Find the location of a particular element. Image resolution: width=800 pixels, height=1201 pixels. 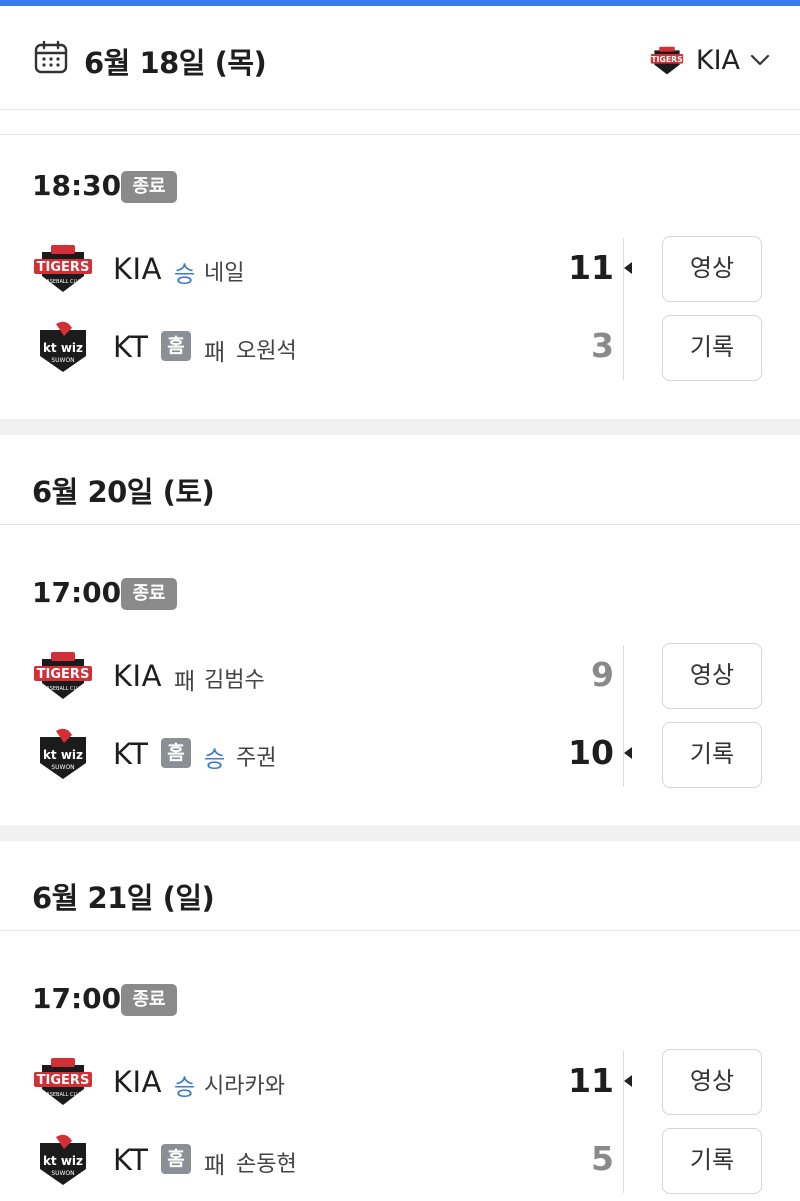

header-date: 6월 18일 (목) is located at coordinates (175, 61).